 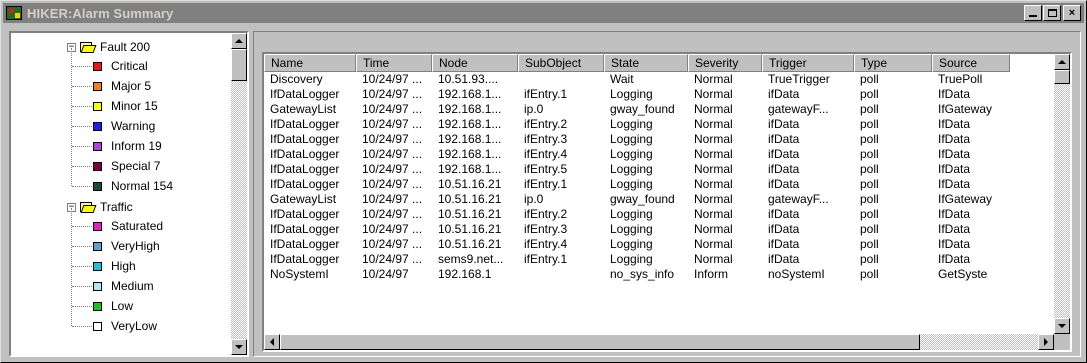 What do you see at coordinates (1033, 13) in the screenshot?
I see `minimize-button` at bounding box center [1033, 13].